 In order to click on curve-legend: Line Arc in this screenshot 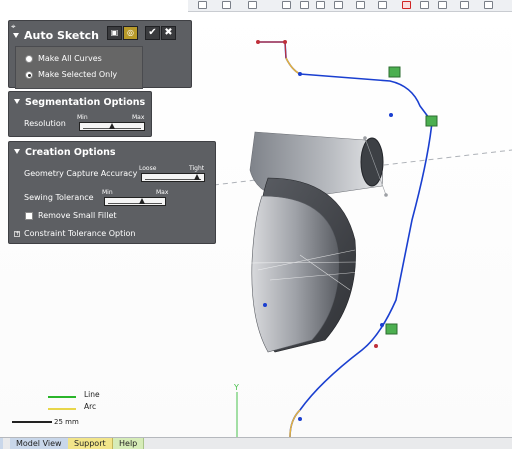, I will do `click(56, 401)`.